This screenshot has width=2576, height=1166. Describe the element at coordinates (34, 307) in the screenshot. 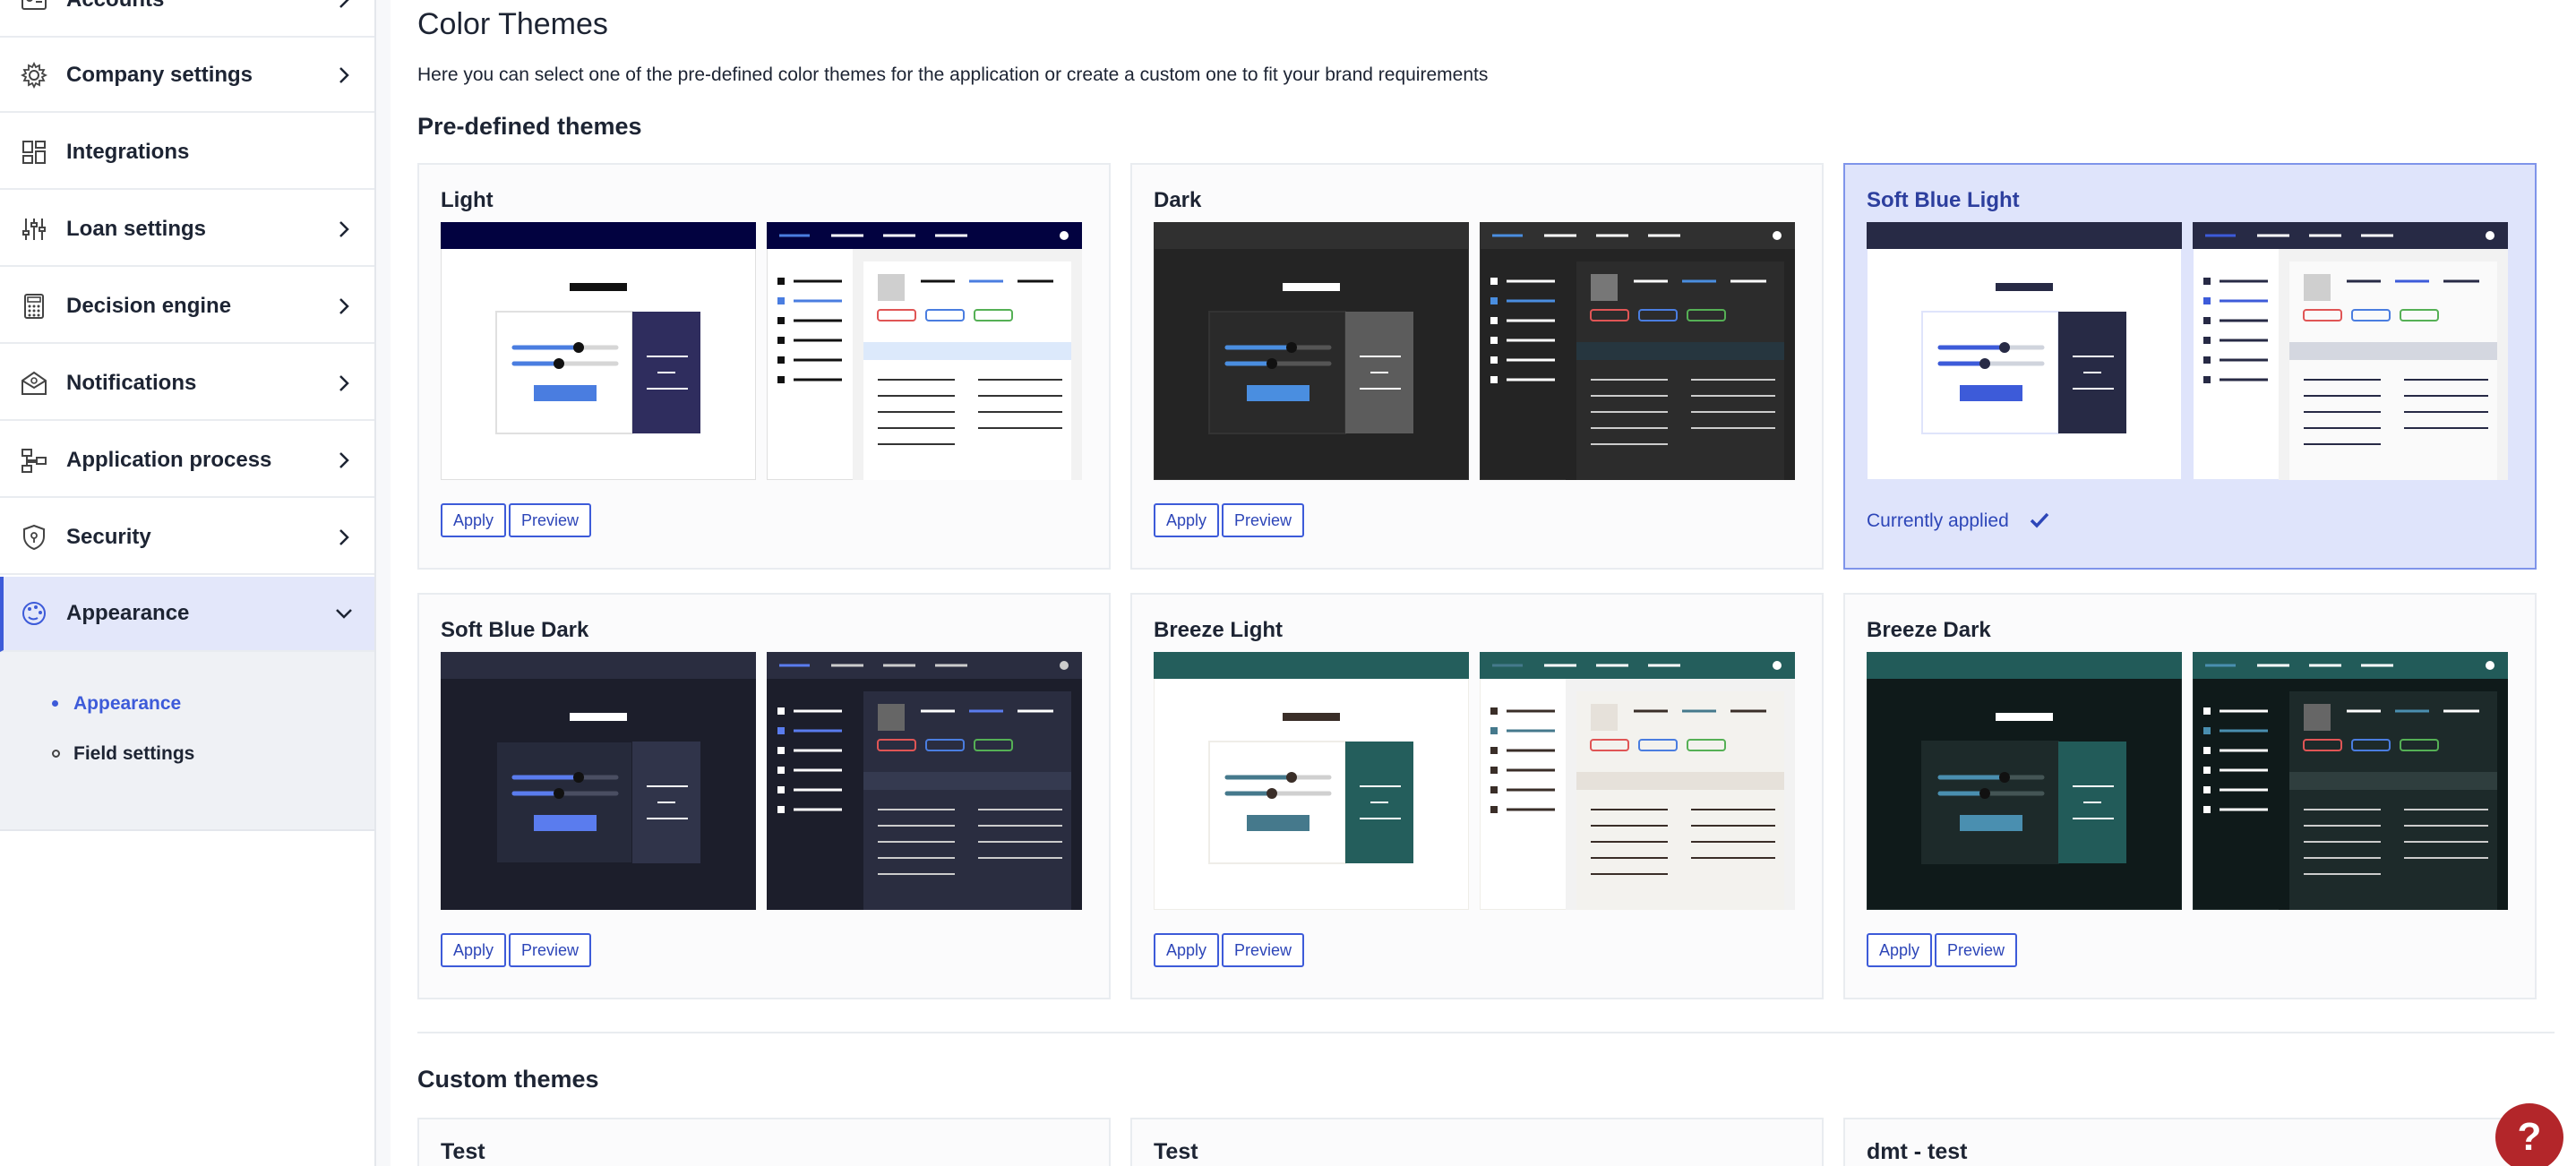

I see `calculator-icon` at that location.